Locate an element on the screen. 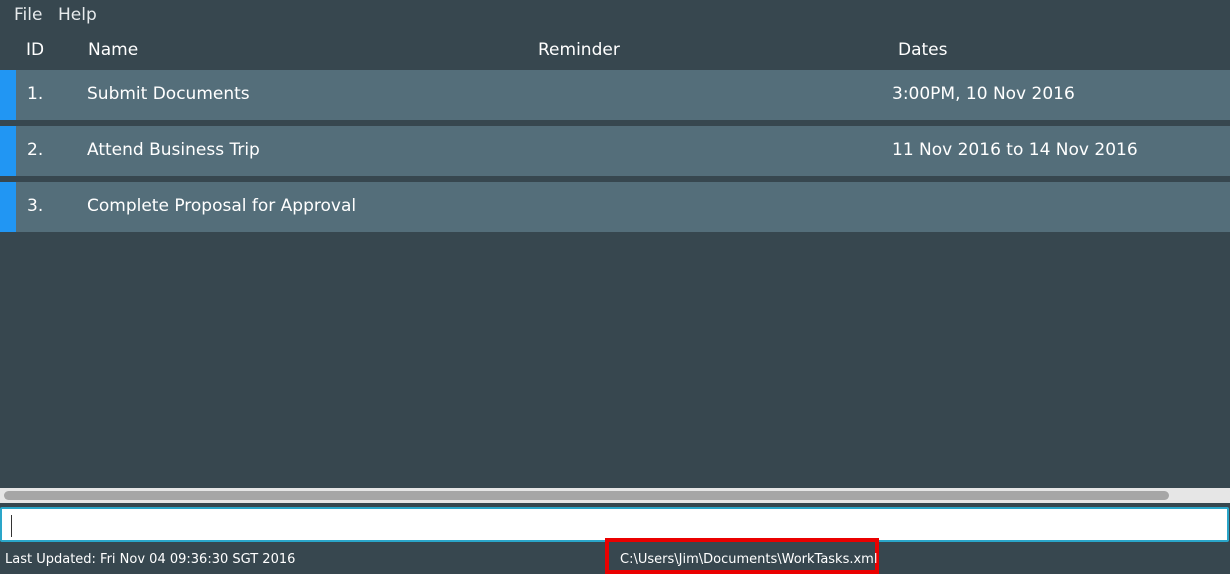  column-header-id: ID is located at coordinates (35, 50).